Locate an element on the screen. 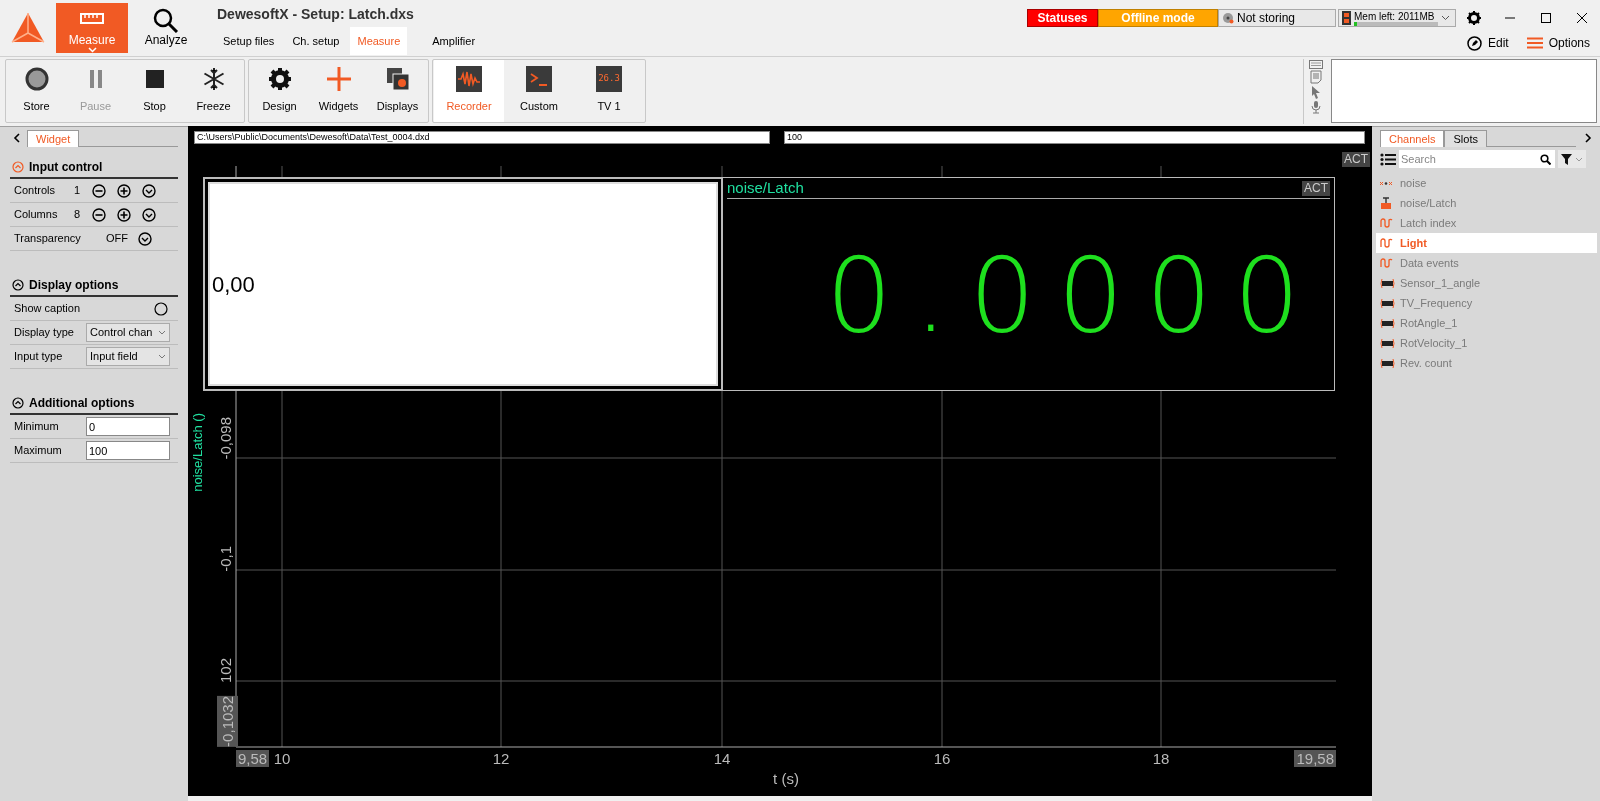  menu-icon is located at coordinates (1534, 43).